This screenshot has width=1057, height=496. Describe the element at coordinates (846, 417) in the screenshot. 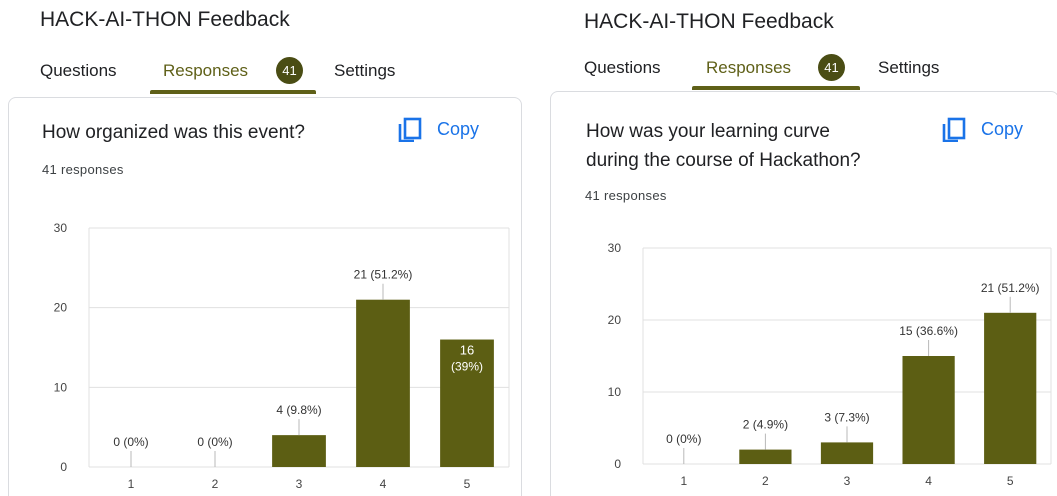

I see `data-label: 3 (7.3%)` at that location.